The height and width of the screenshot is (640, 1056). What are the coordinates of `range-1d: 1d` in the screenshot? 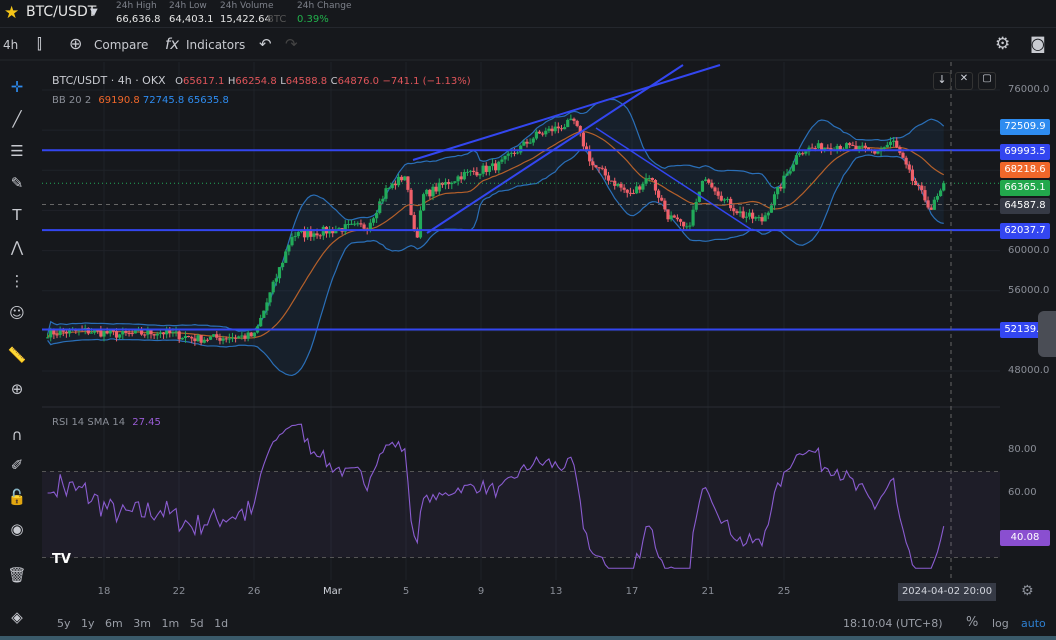 It's located at (221, 623).